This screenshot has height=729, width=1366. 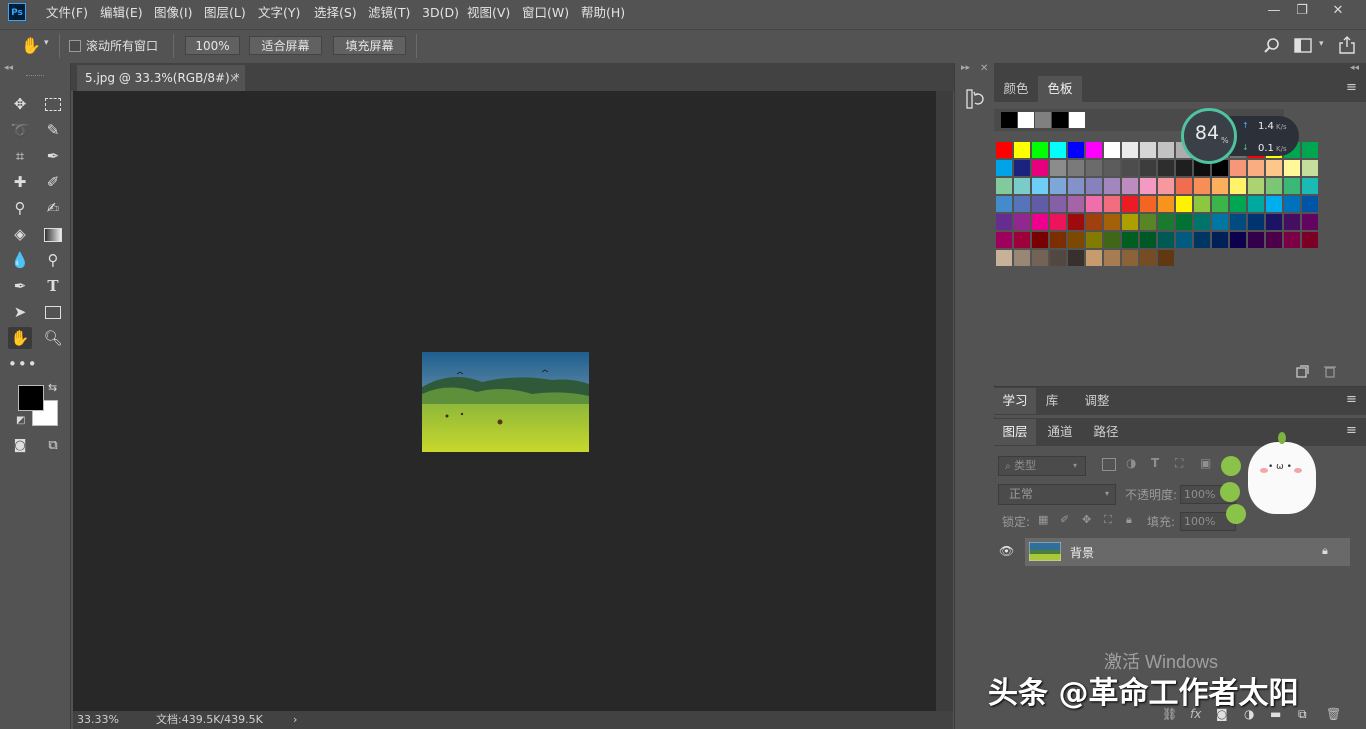 I want to click on share-icon, so click(x=1347, y=45).